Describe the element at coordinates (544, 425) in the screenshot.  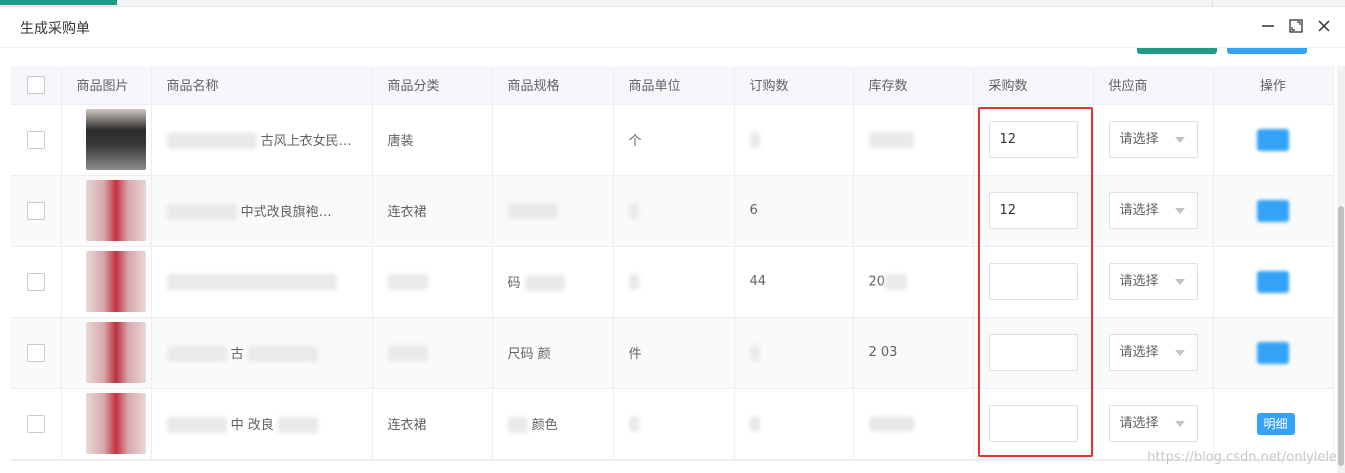
I see `product-spec: 颜色` at that location.